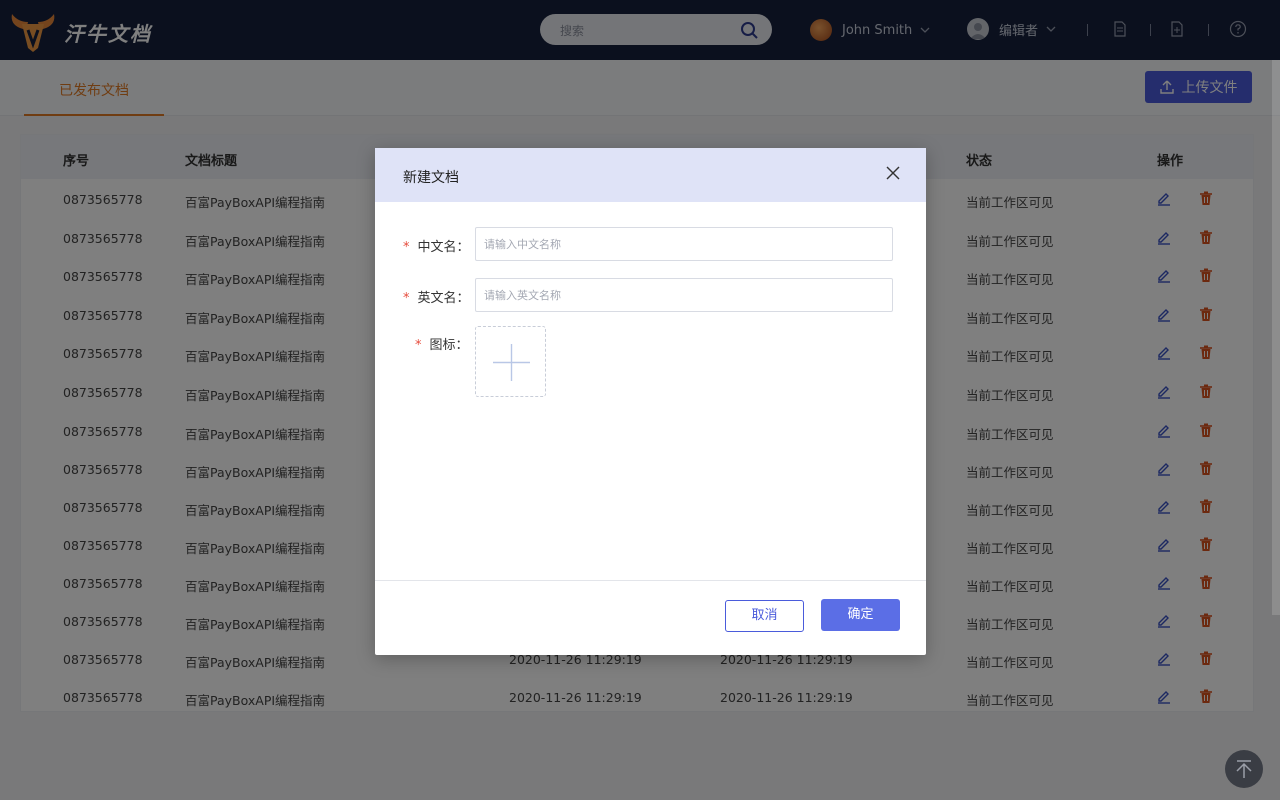  What do you see at coordinates (431, 178) in the screenshot?
I see `dialog-title: 新建文档` at bounding box center [431, 178].